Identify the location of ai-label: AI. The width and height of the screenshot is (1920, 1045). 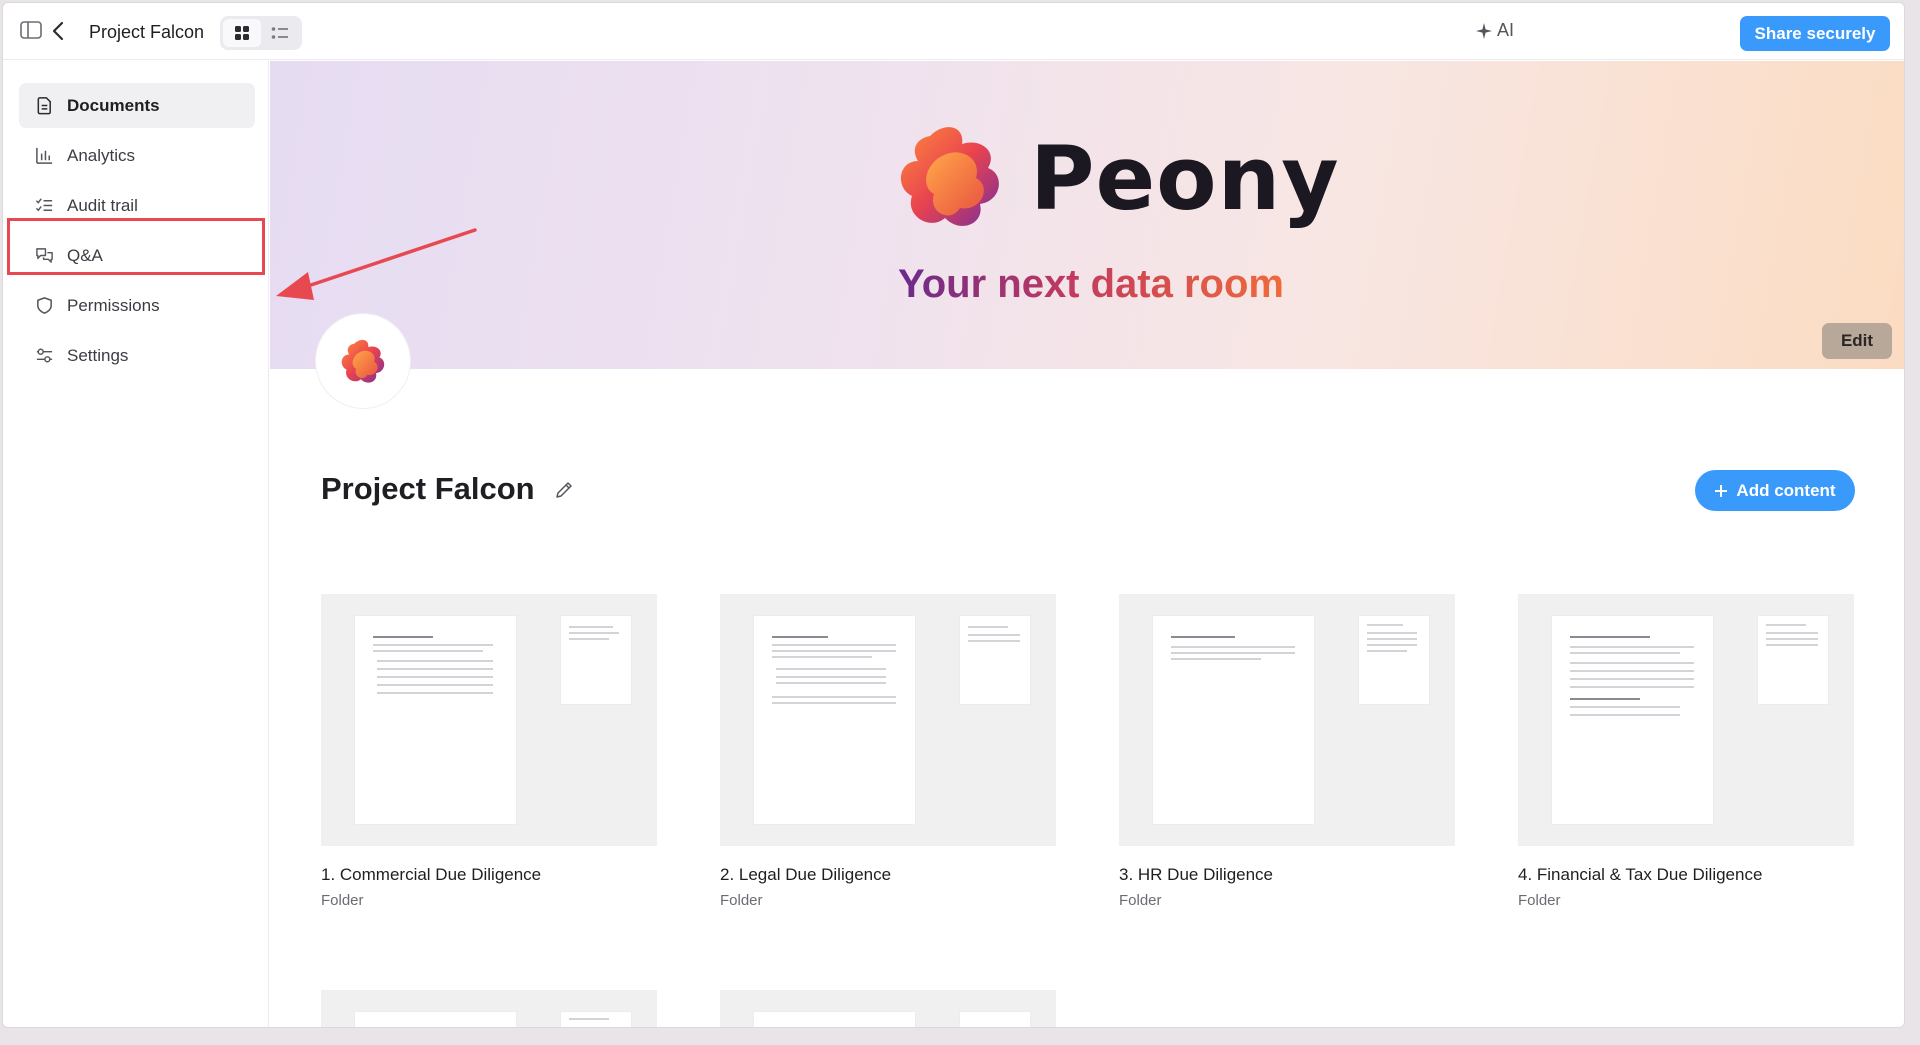
(1505, 30).